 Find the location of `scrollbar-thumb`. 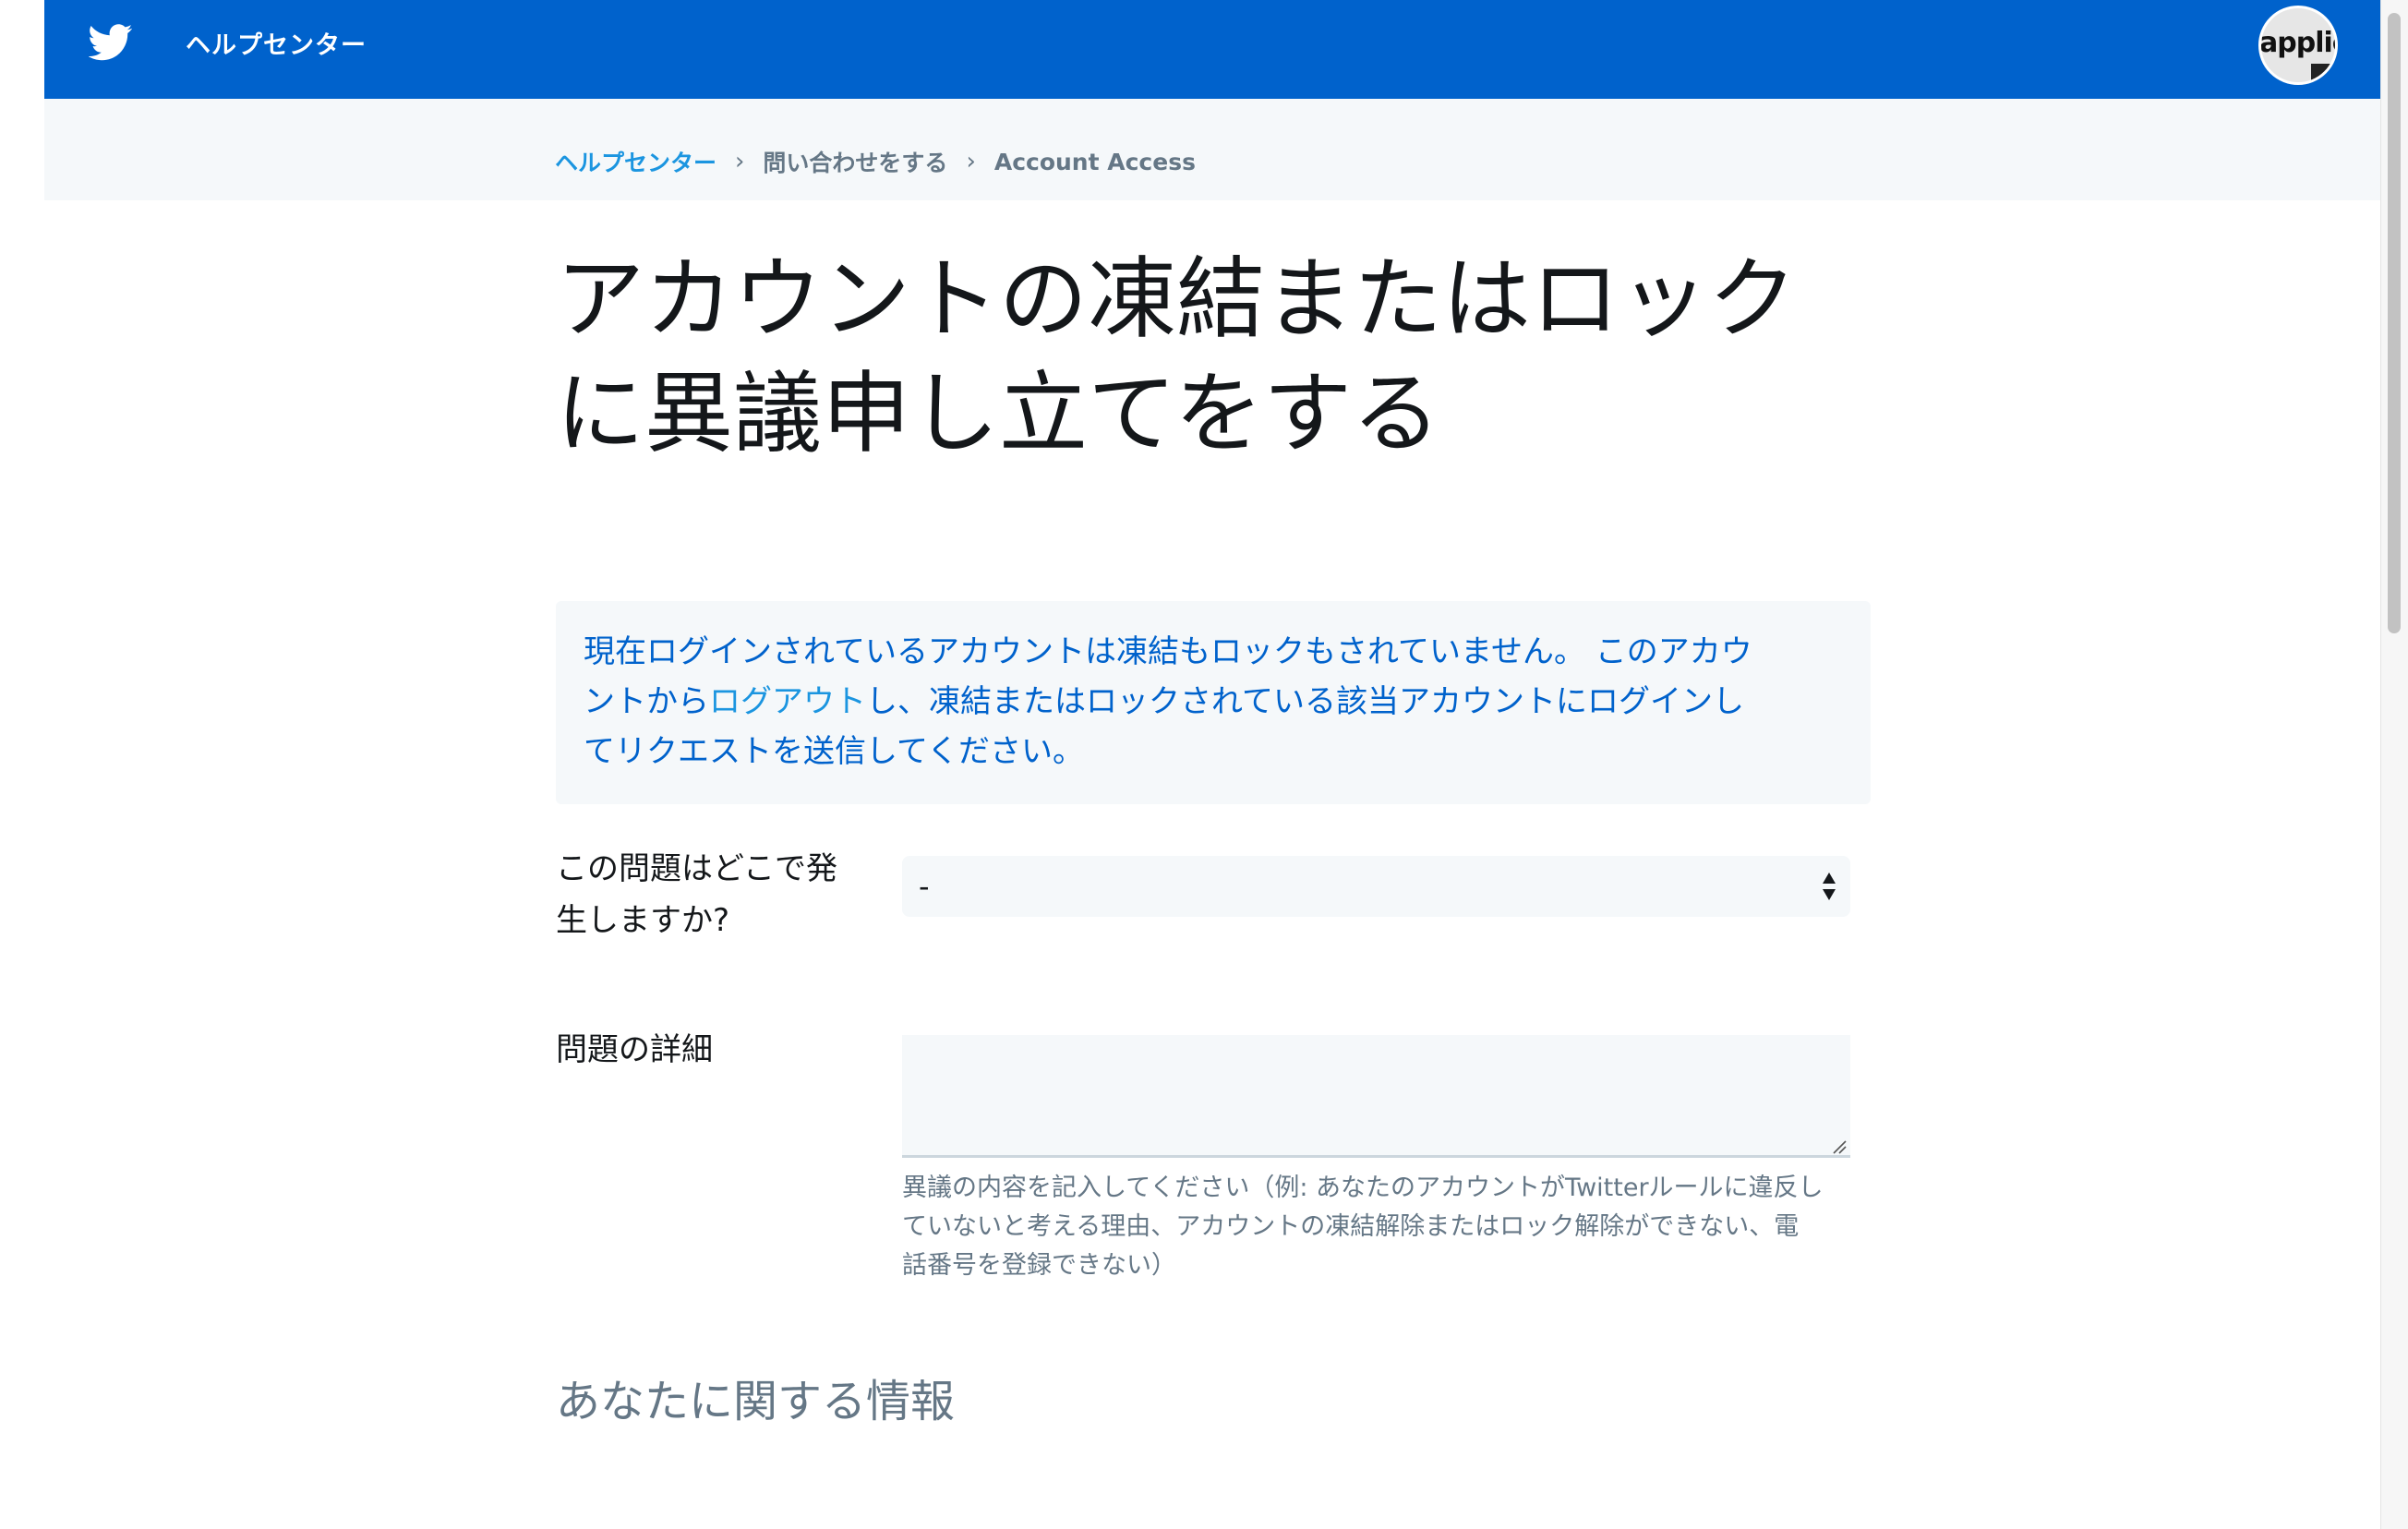

scrollbar-thumb is located at coordinates (2394, 323).